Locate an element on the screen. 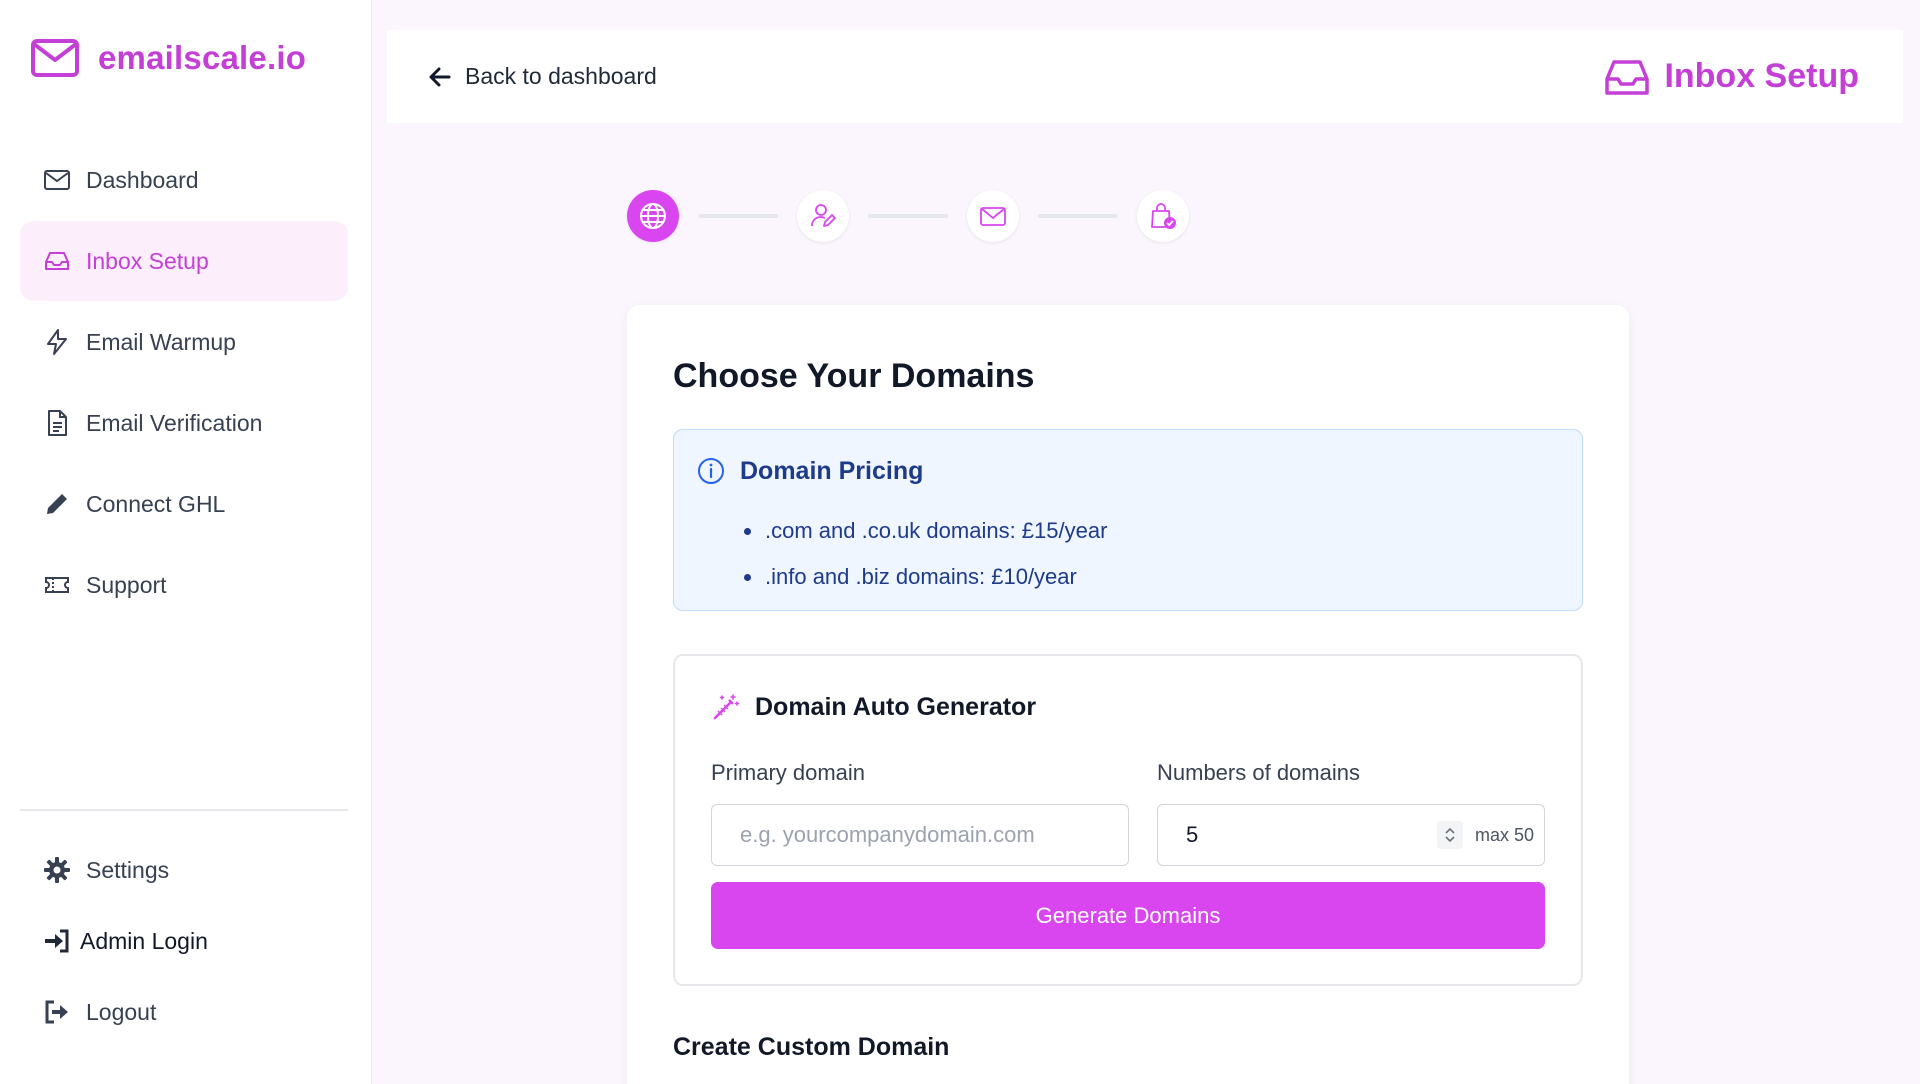 The height and width of the screenshot is (1084, 1920). generator-header: Domain Auto Generator is located at coordinates (873, 707).